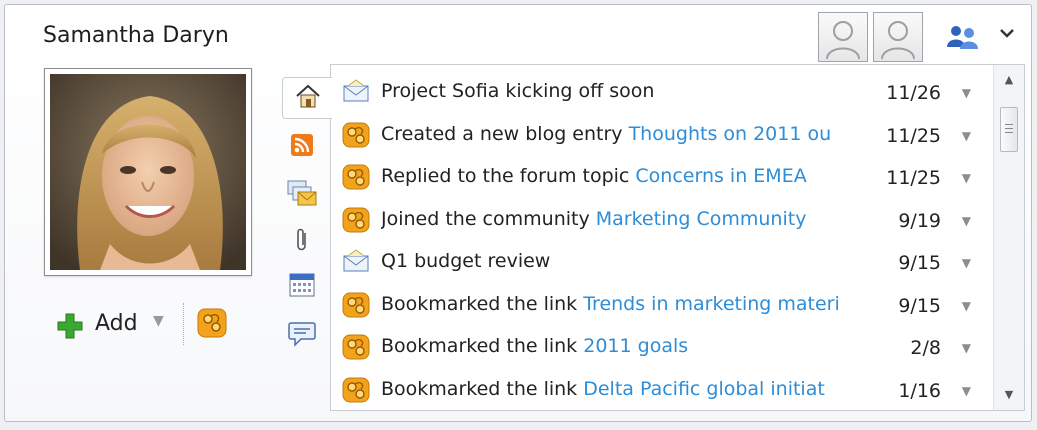 The height and width of the screenshot is (430, 1037). I want to click on feed-item-date: 9/19, so click(919, 220).